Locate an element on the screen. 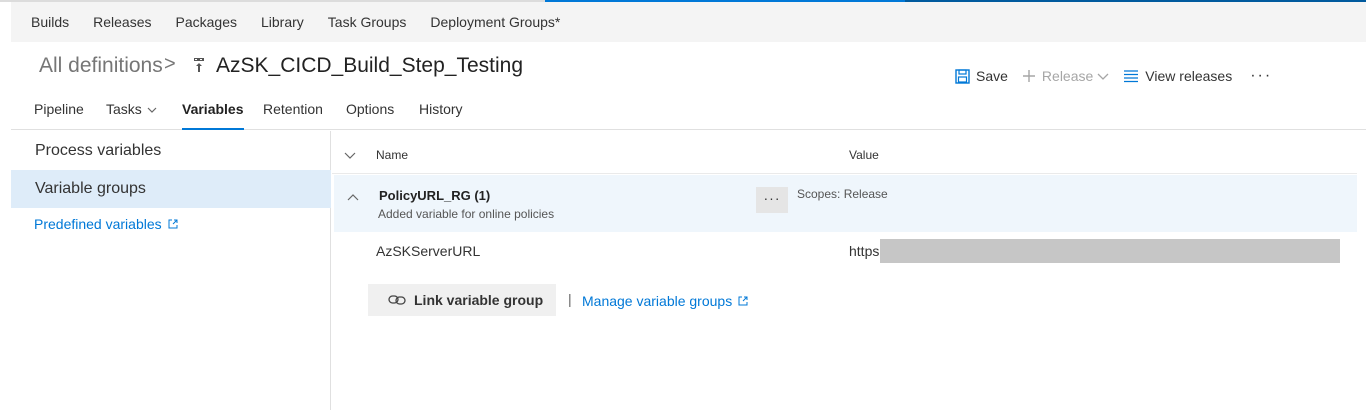 This screenshot has width=1366, height=410. predefined-variables-label: Predefined variables is located at coordinates (98, 224).